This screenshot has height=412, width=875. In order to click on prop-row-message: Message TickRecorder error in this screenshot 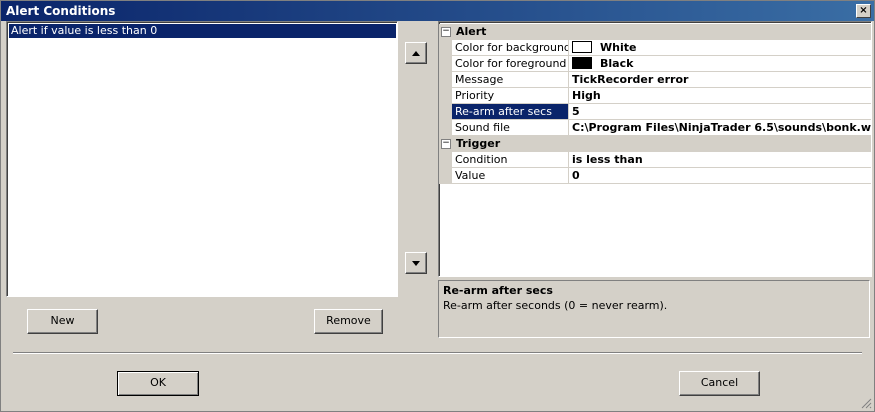, I will do `click(655, 80)`.